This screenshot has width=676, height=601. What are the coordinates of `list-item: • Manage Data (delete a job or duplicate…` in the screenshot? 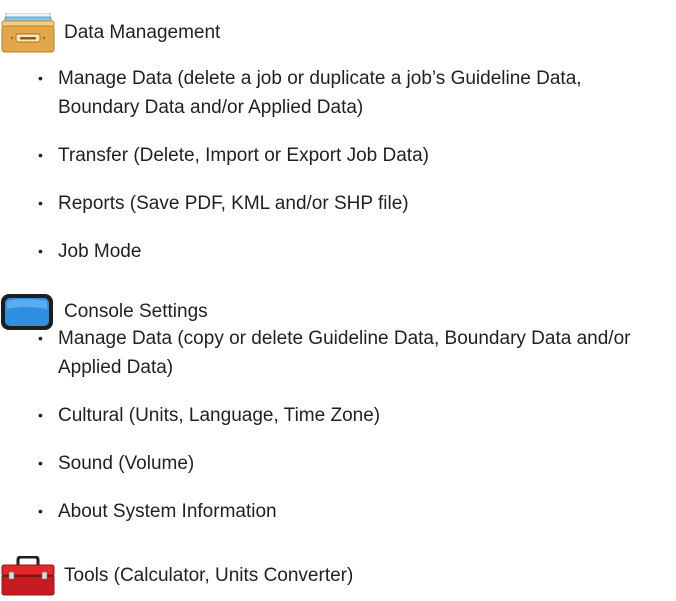 It's located at (329, 93).